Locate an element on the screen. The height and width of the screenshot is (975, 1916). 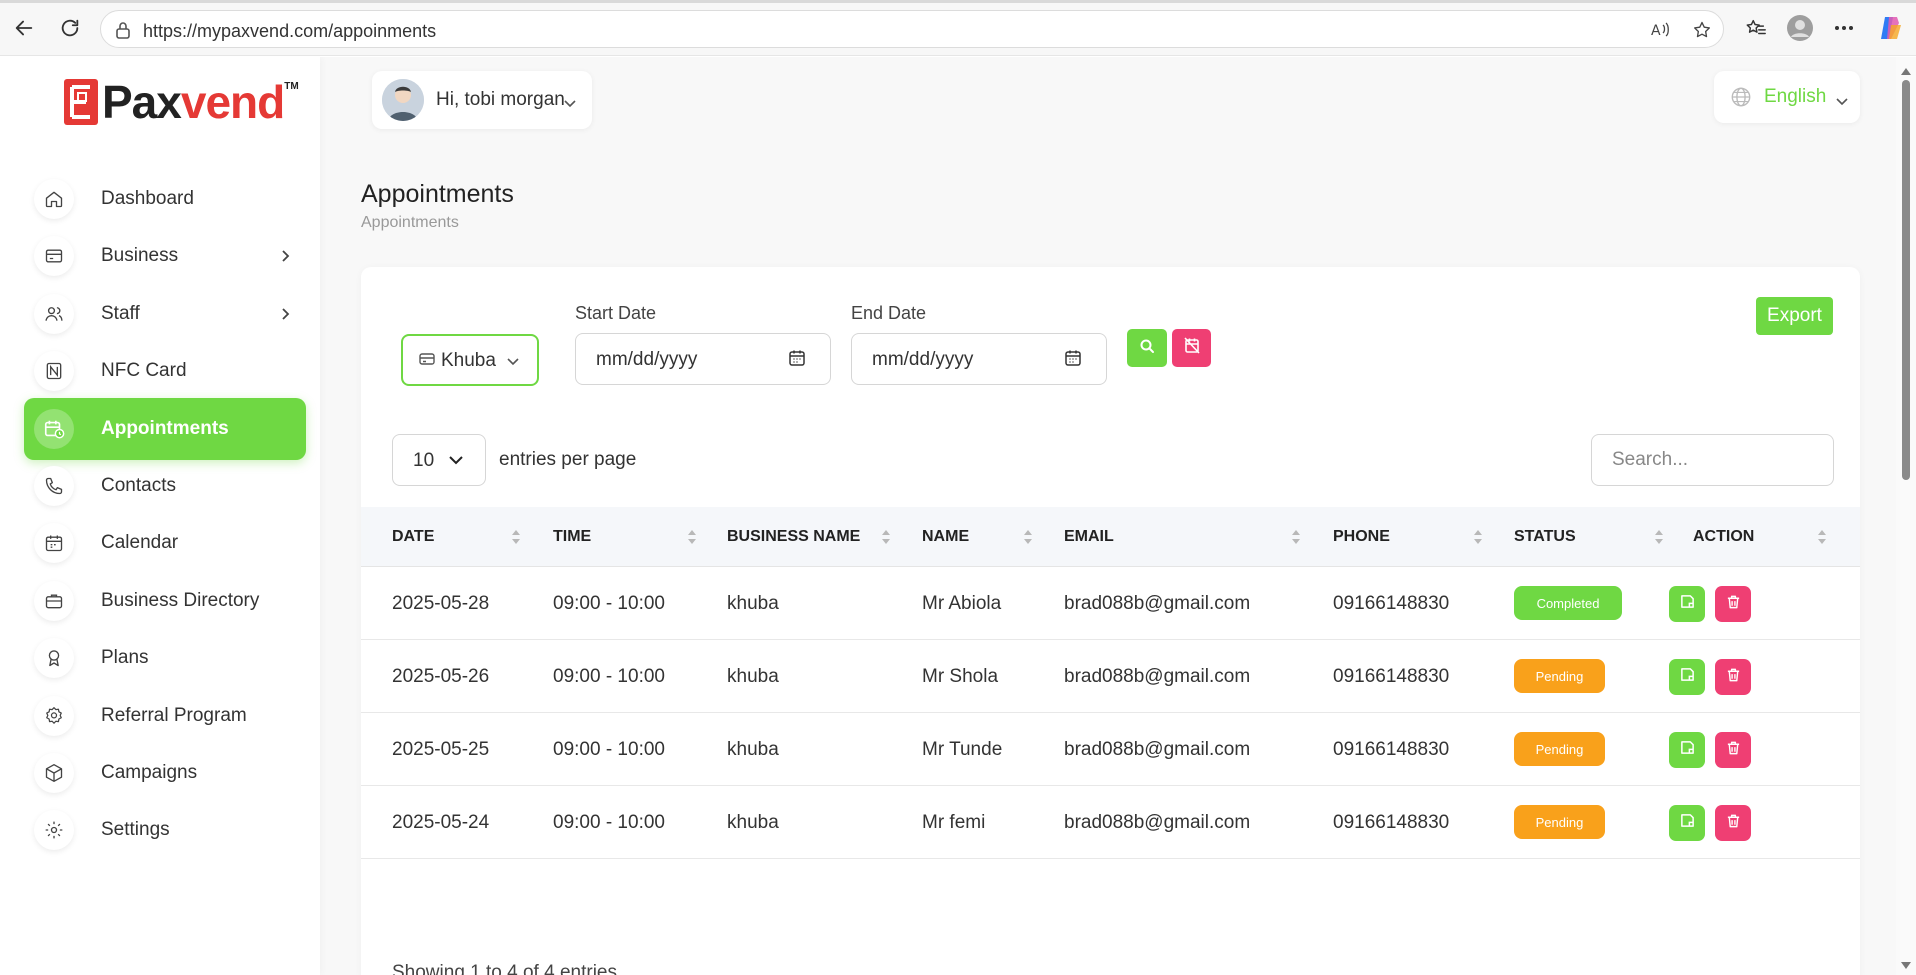
sidebar-item-business-directory: Business Directory is located at coordinates (165, 601).